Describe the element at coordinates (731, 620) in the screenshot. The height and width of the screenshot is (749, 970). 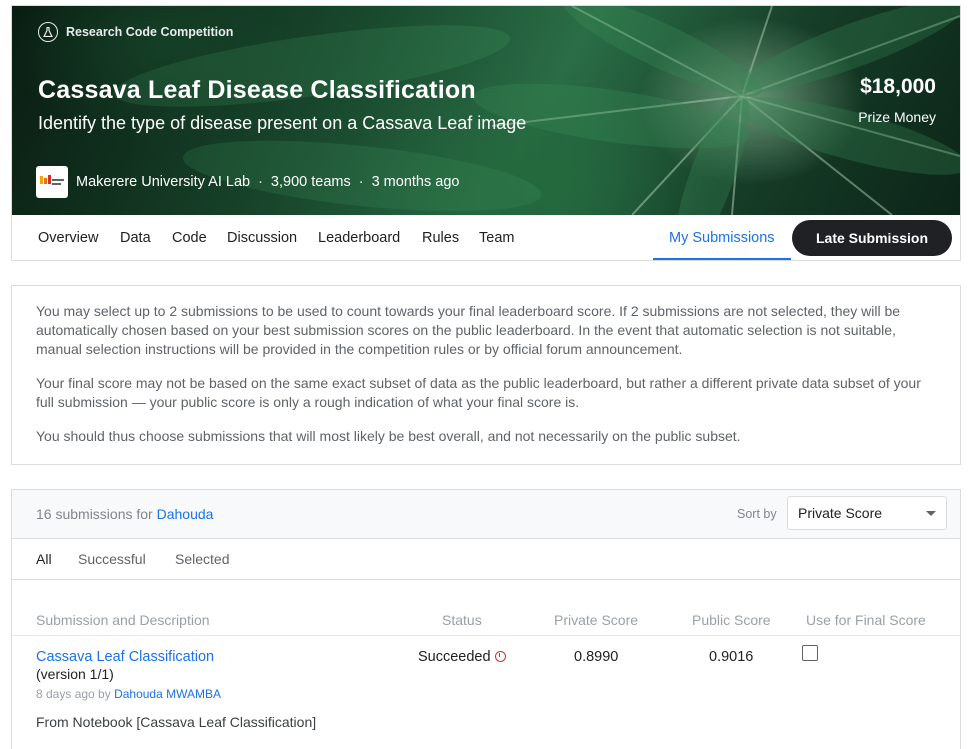
I see `column-header-public-score: Public Score` at that location.